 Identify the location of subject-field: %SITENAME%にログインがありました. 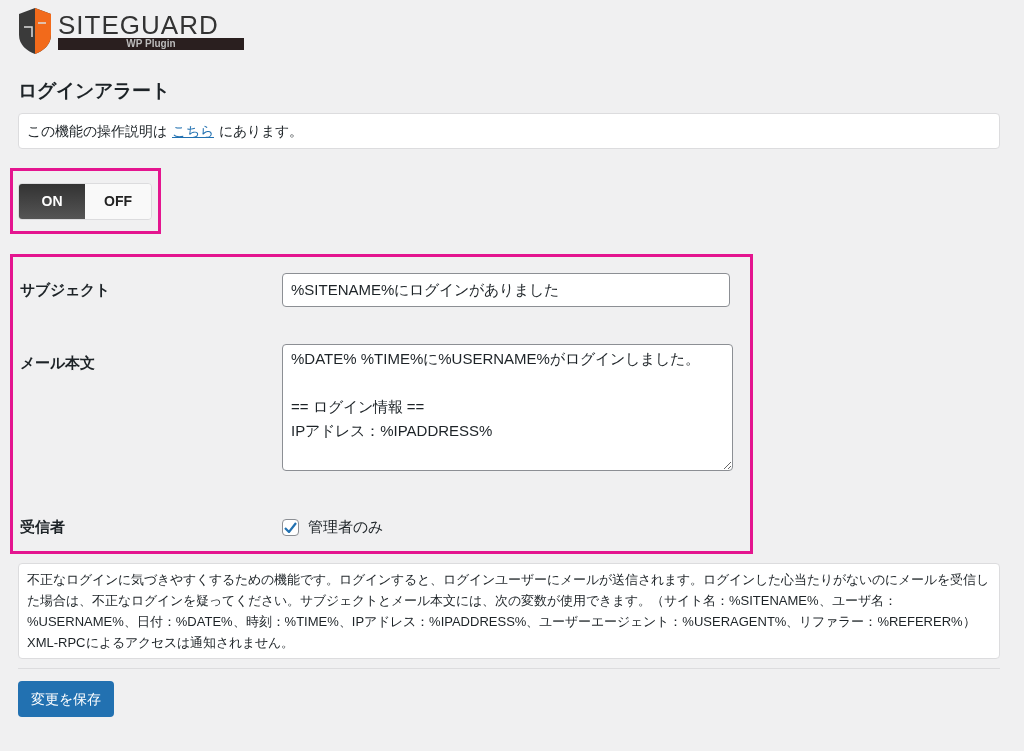
(506, 290).